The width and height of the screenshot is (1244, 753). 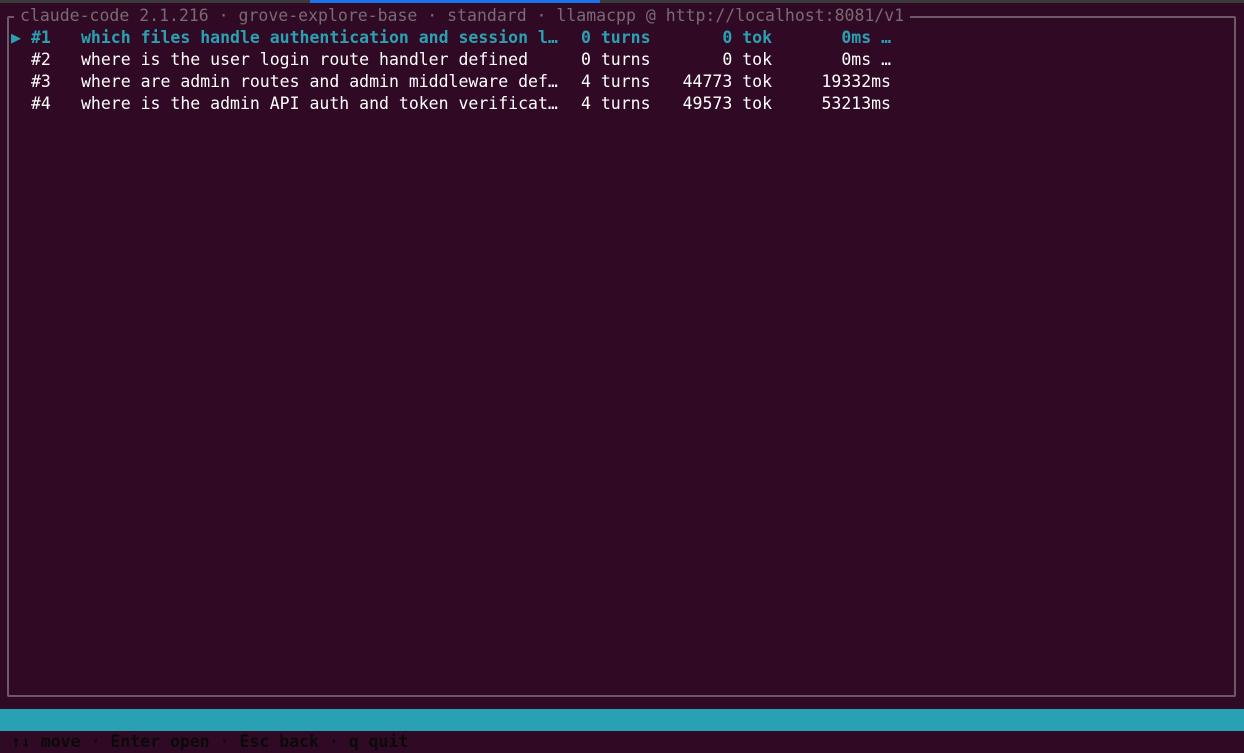 What do you see at coordinates (622, 1) in the screenshot?
I see `terminal-top-border` at bounding box center [622, 1].